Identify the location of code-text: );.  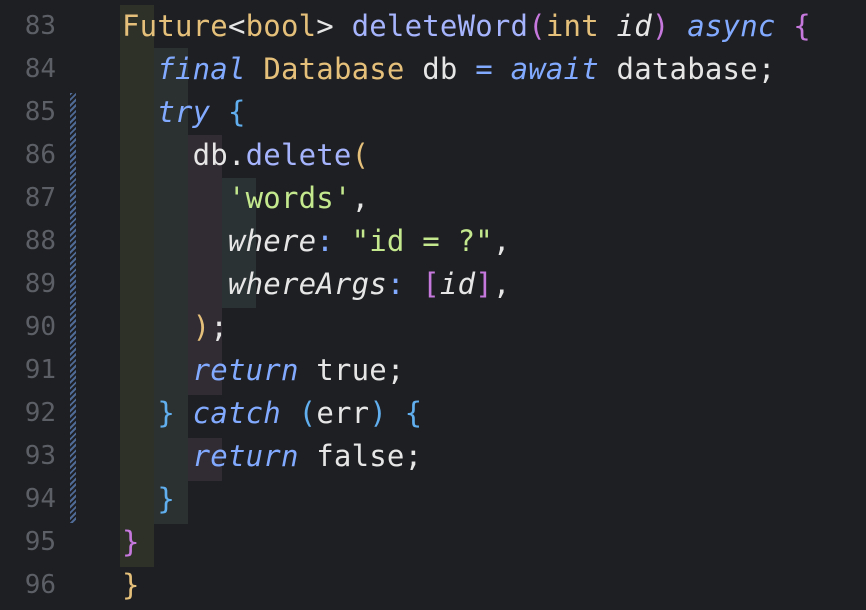
(175, 327).